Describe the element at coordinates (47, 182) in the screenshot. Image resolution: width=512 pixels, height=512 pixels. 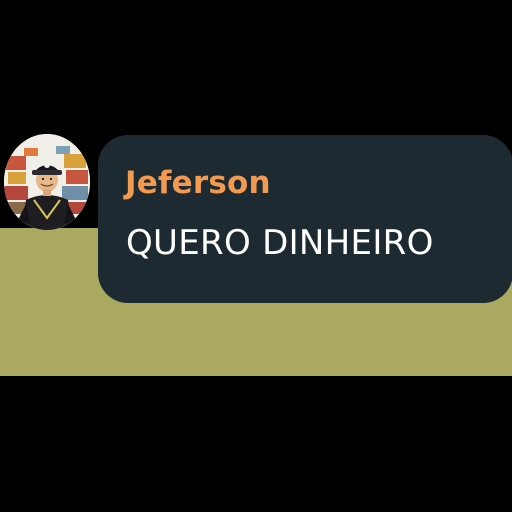
I see `user-avatar-icon` at that location.